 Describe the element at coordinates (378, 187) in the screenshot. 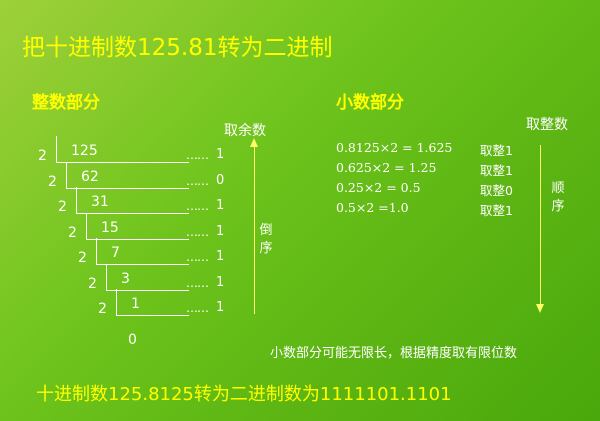

I see `fraction-expression: 0.25×2 = 0.5` at that location.